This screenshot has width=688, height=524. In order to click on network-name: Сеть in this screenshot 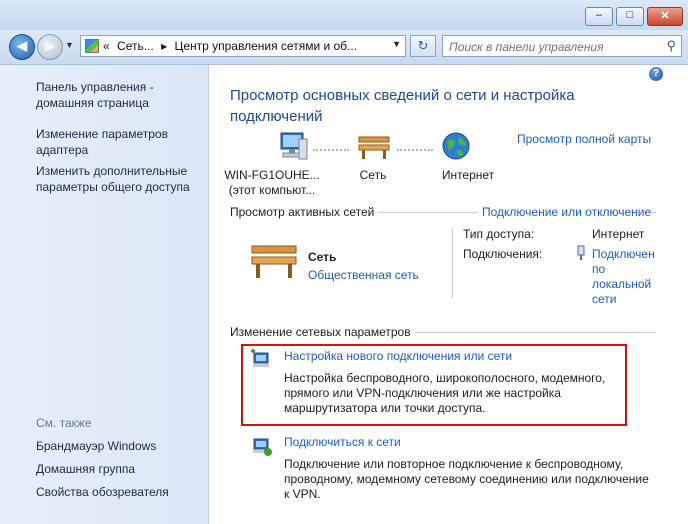, I will do `click(322, 257)`.